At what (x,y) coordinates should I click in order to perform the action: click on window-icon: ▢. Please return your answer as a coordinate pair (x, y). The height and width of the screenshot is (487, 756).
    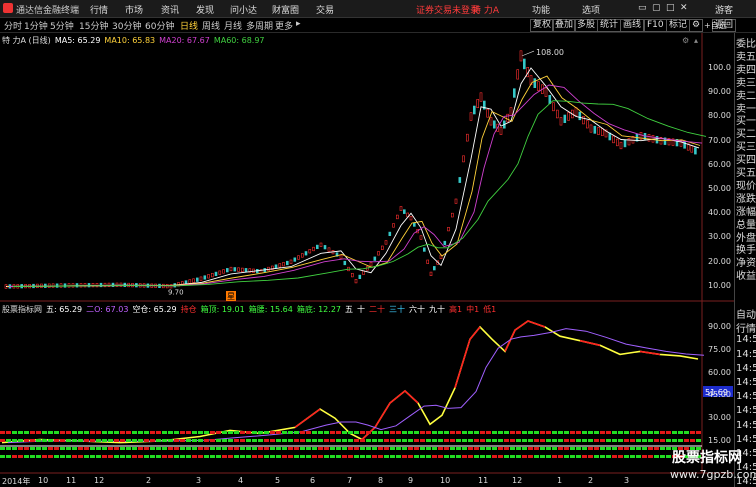
    Looking at the image, I should click on (656, 8).